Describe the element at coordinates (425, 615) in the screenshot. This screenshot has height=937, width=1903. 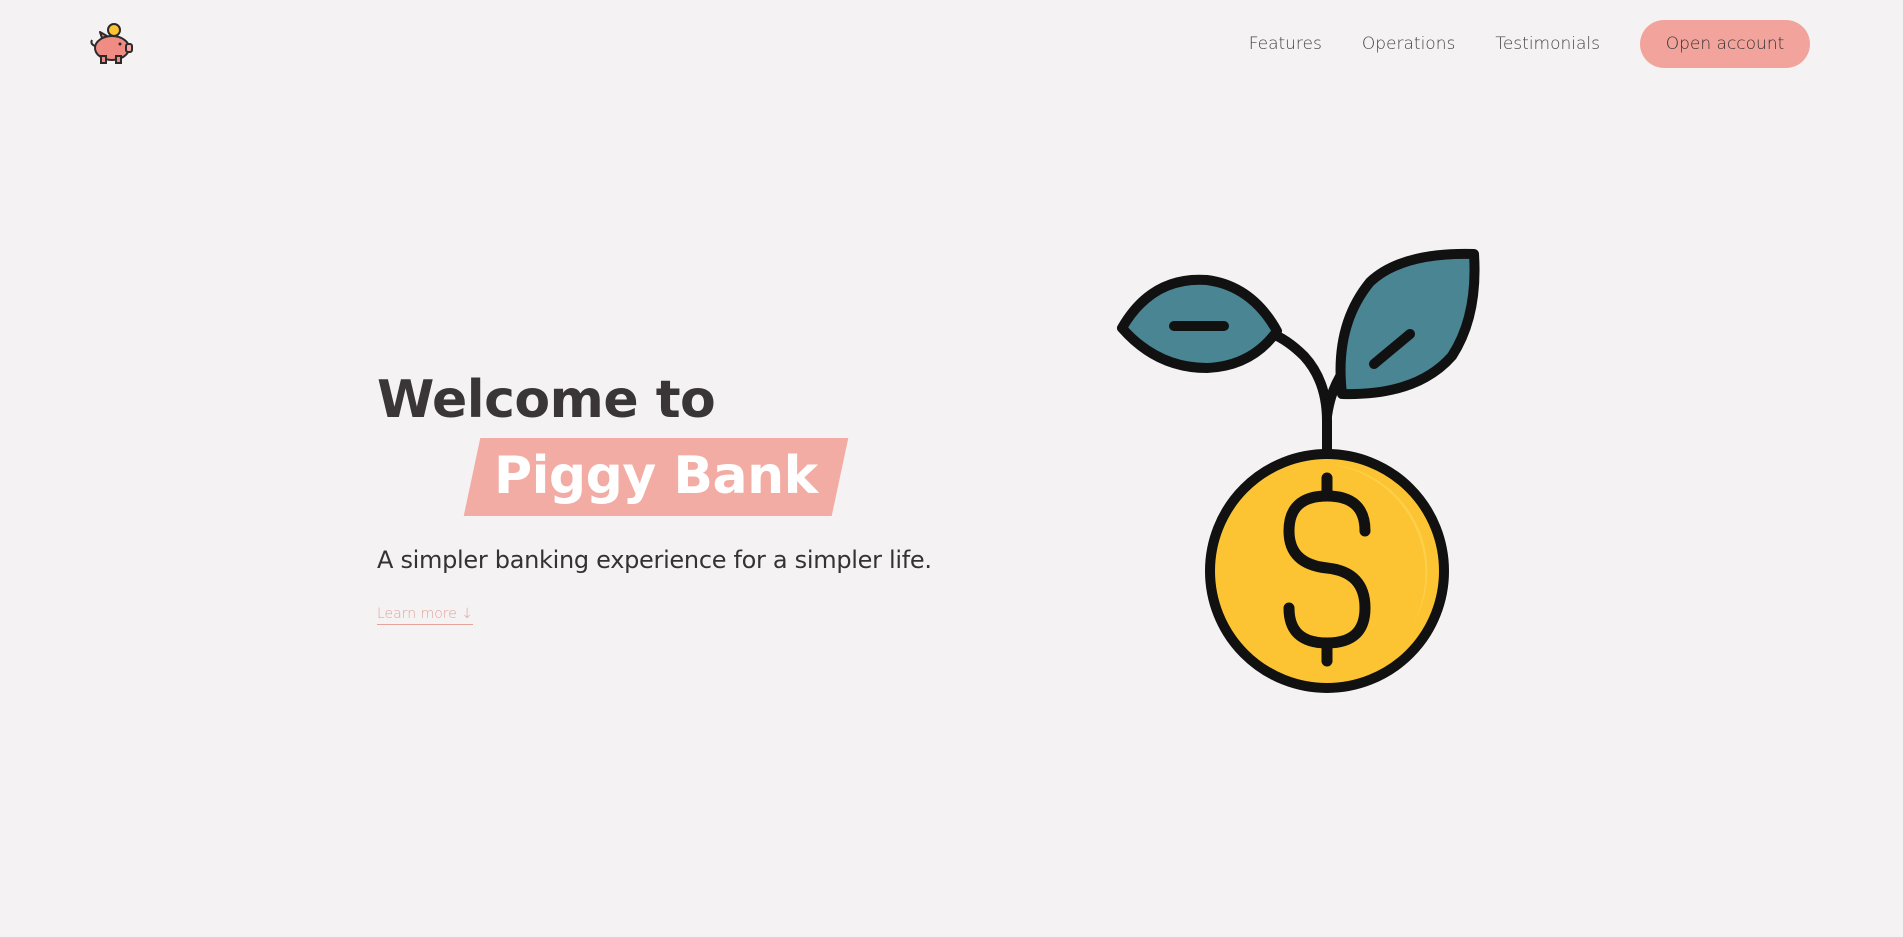
I see `learn-more-link: Learn more ↓` at that location.